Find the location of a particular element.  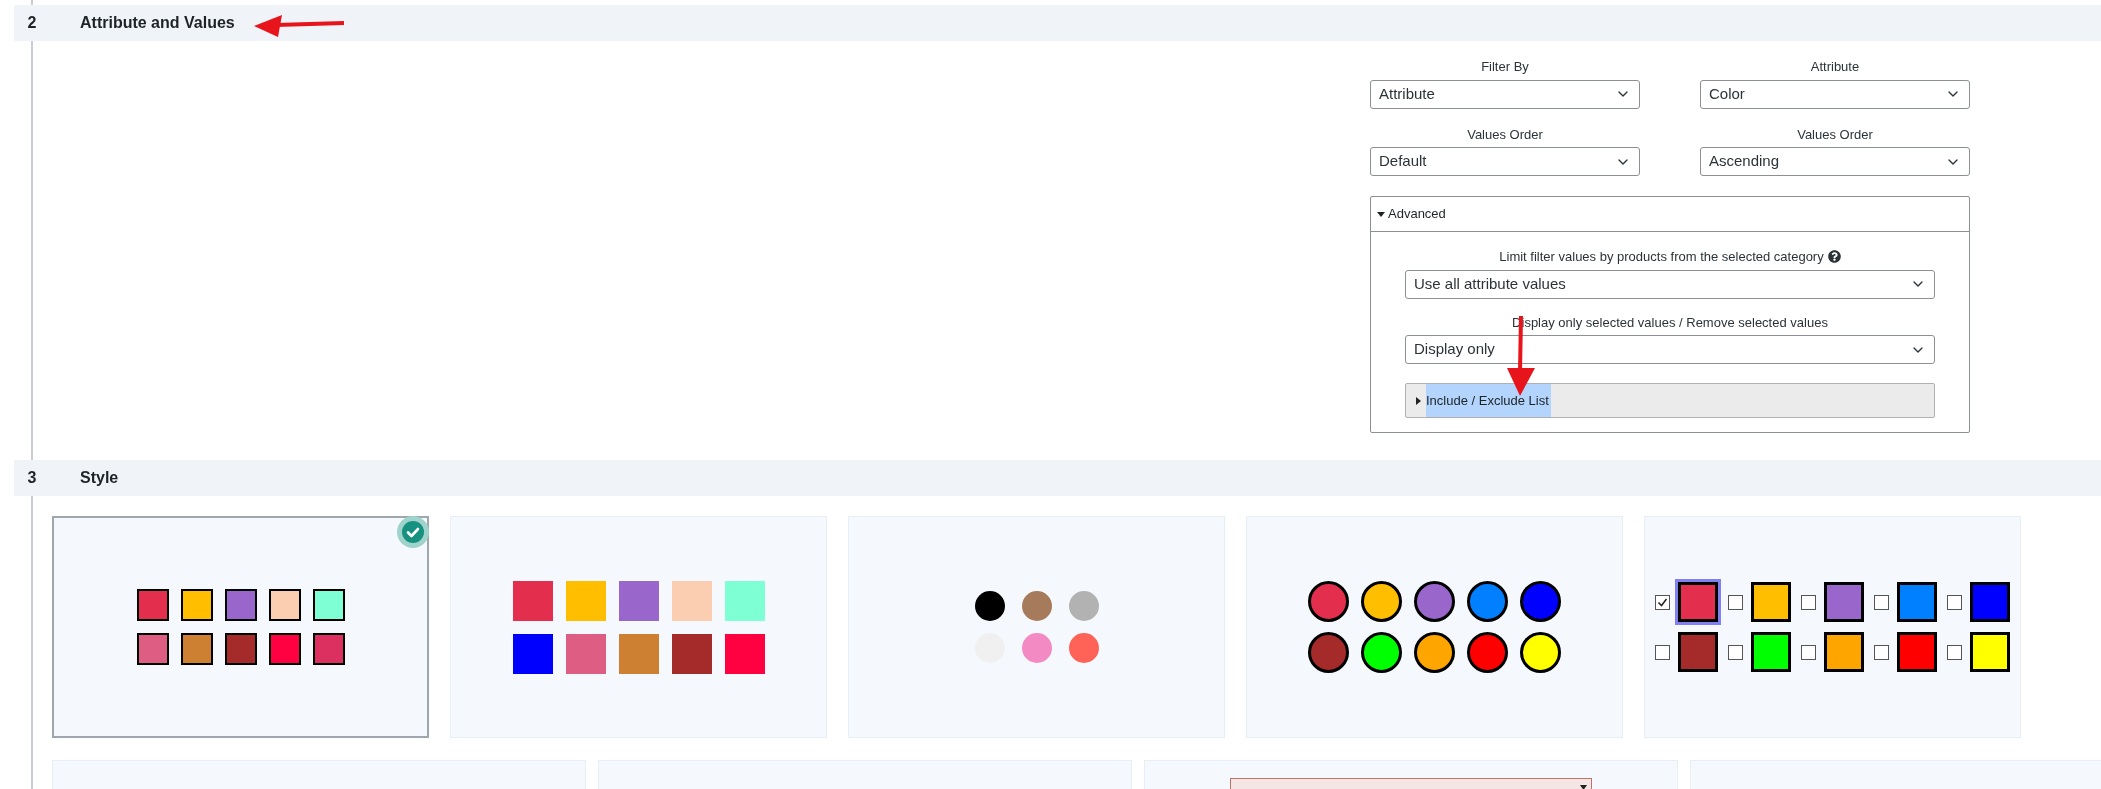

select-field: Attribute is located at coordinates (1505, 94).